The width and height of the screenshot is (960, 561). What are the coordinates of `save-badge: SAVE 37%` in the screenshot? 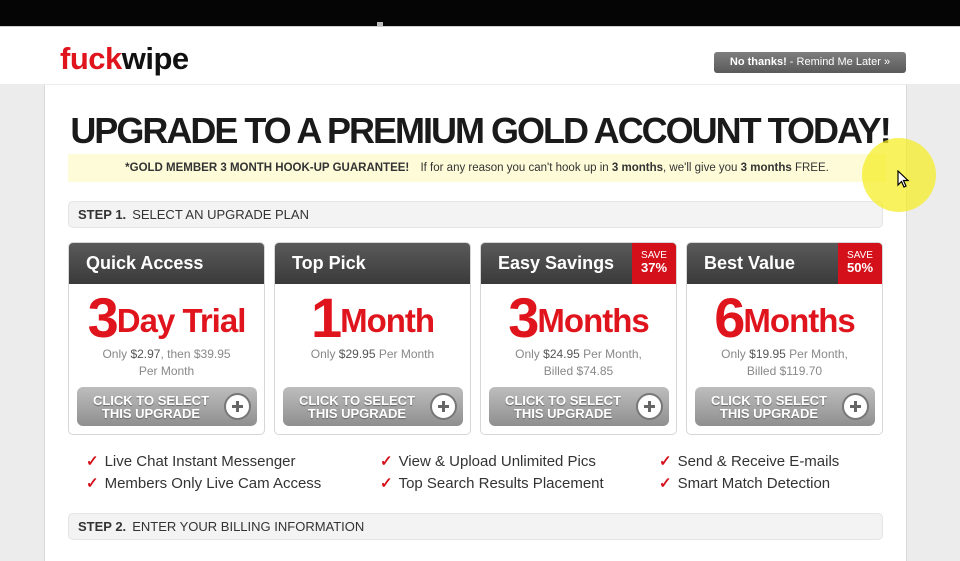 It's located at (654, 263).